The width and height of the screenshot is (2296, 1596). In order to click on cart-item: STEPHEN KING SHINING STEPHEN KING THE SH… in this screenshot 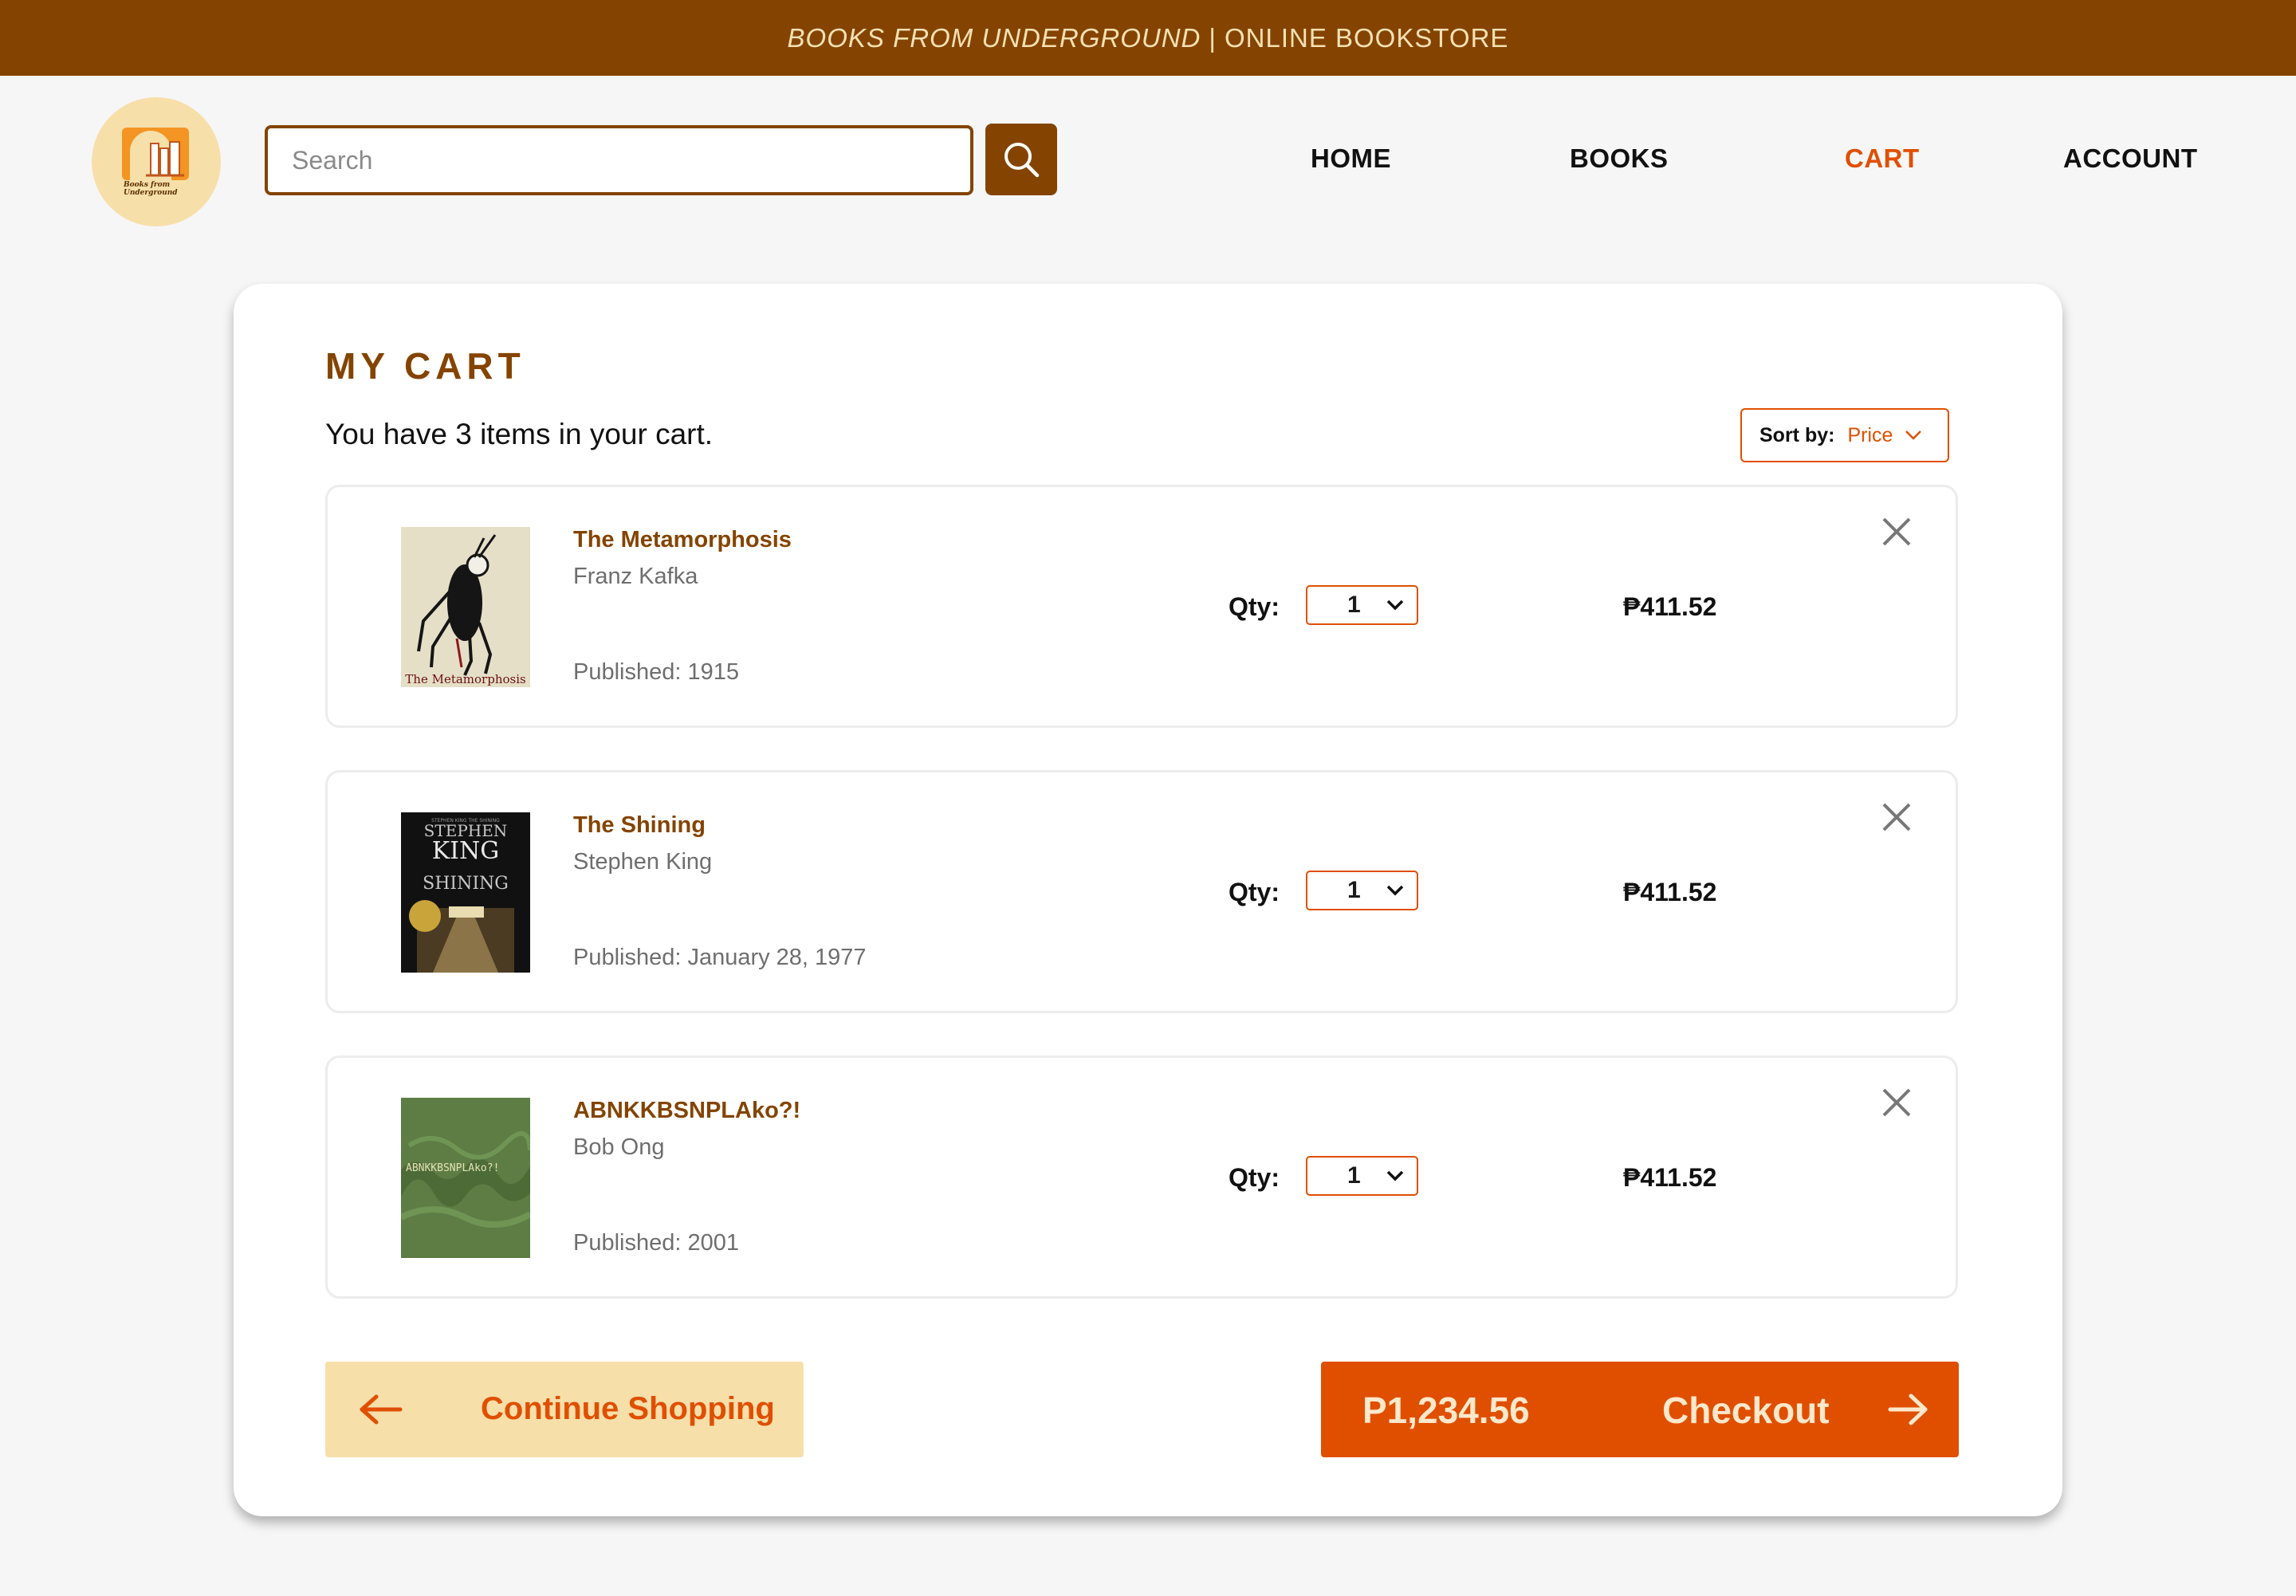, I will do `click(1141, 891)`.